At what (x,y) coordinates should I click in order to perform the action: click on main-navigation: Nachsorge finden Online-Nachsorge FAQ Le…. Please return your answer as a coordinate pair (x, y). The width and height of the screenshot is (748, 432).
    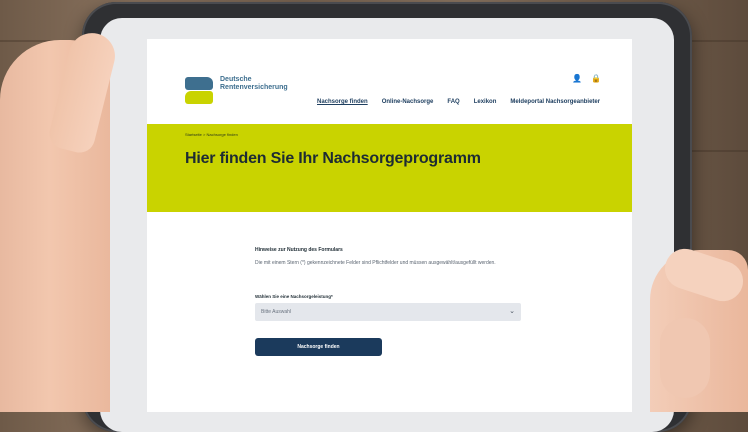
    Looking at the image, I should click on (458, 102).